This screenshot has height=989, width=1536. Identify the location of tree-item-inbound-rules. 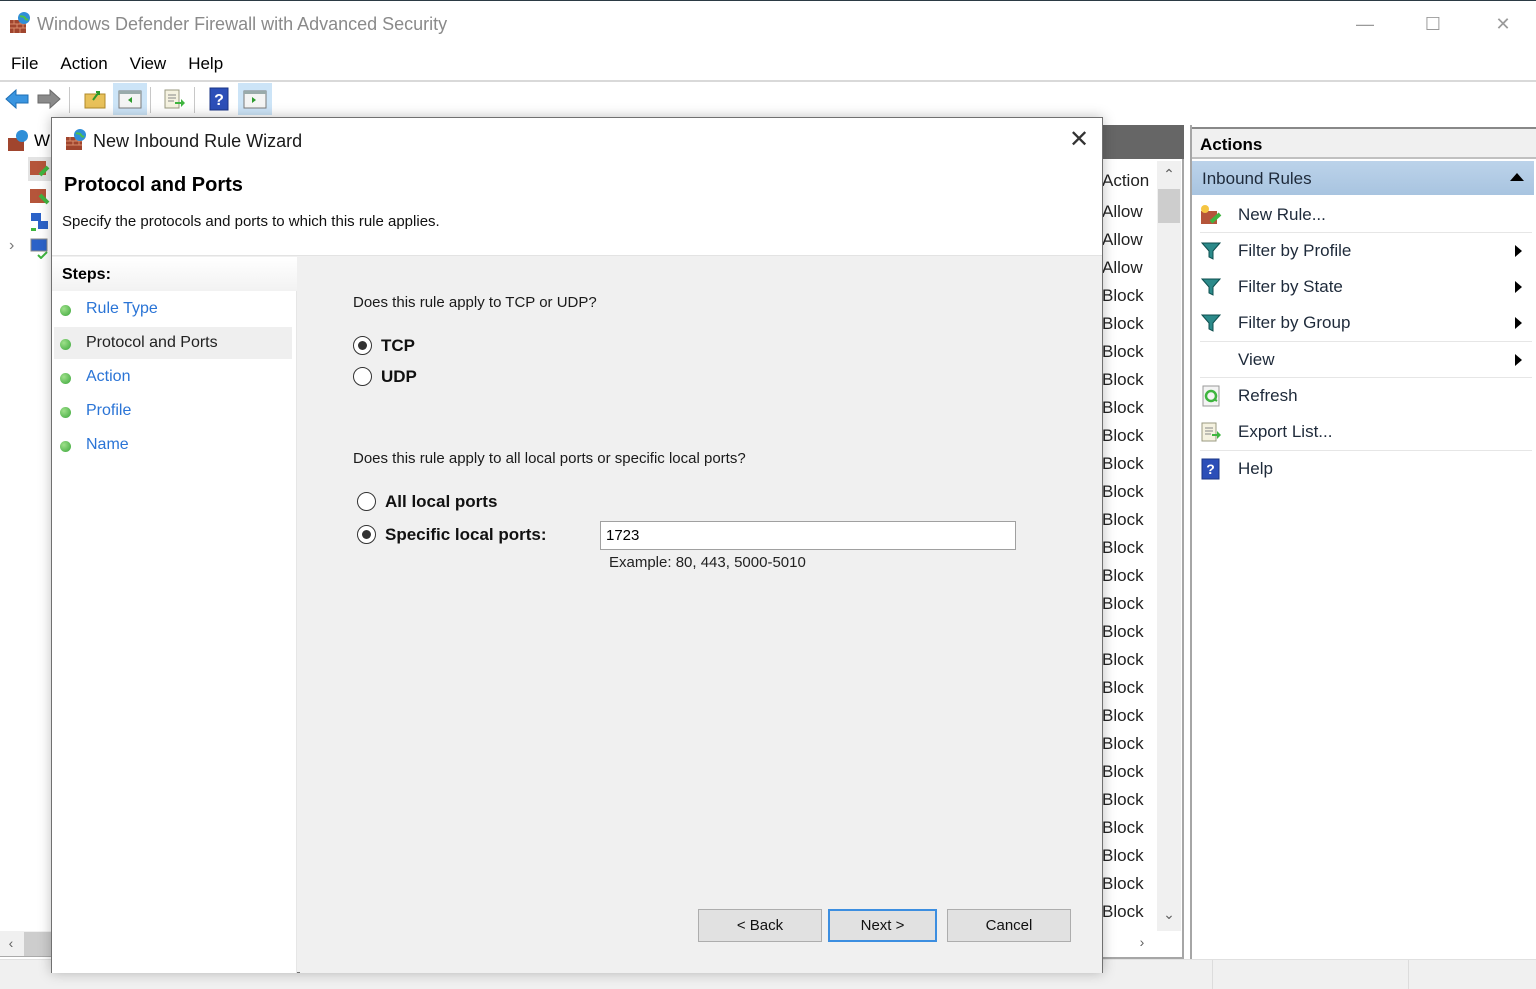
(40, 169).